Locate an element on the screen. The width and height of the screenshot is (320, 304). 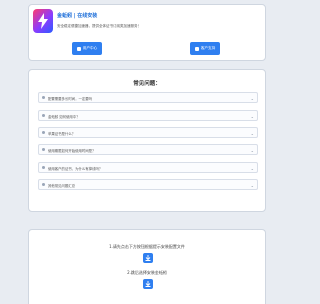
faq-item: 苹果证书是什么？ ⌄ is located at coordinates (148, 132).